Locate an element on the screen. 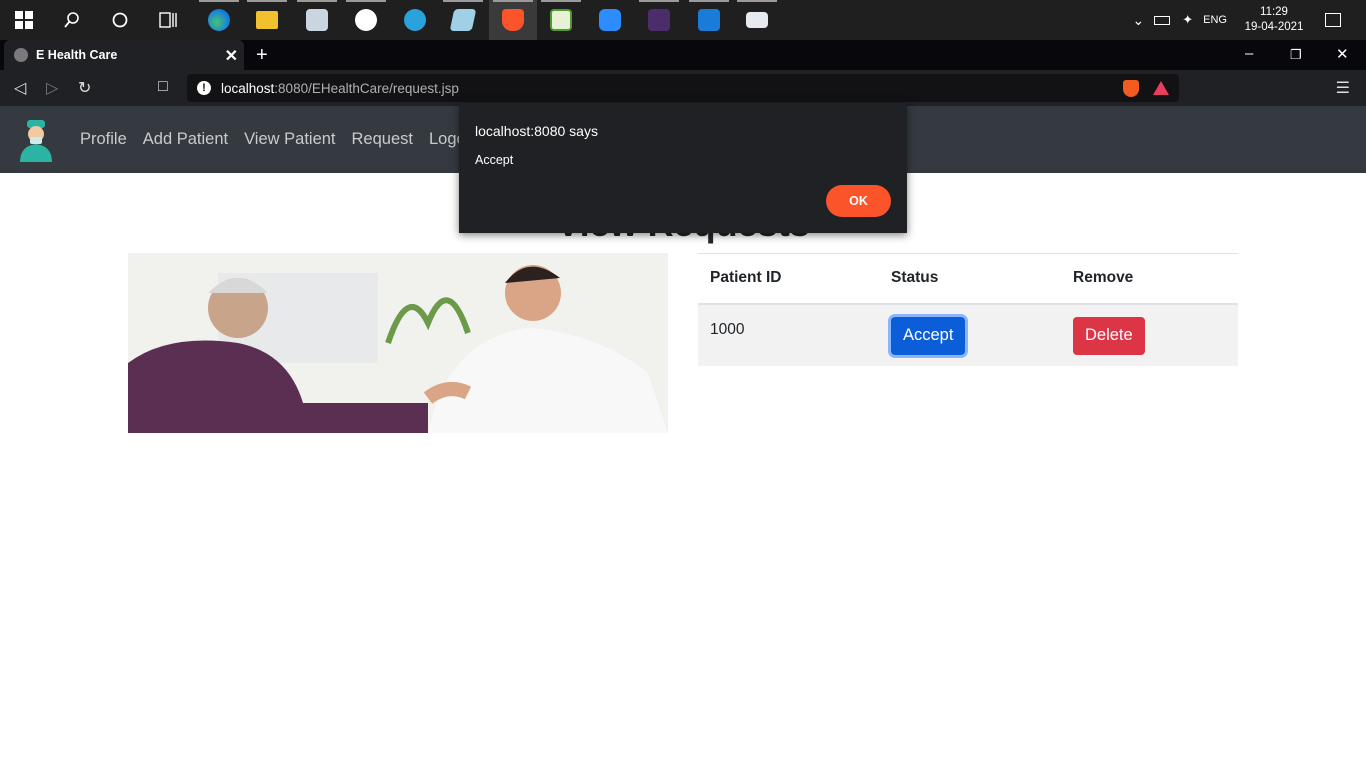 This screenshot has width=1366, height=768. task-manager-icon is located at coordinates (317, 20).